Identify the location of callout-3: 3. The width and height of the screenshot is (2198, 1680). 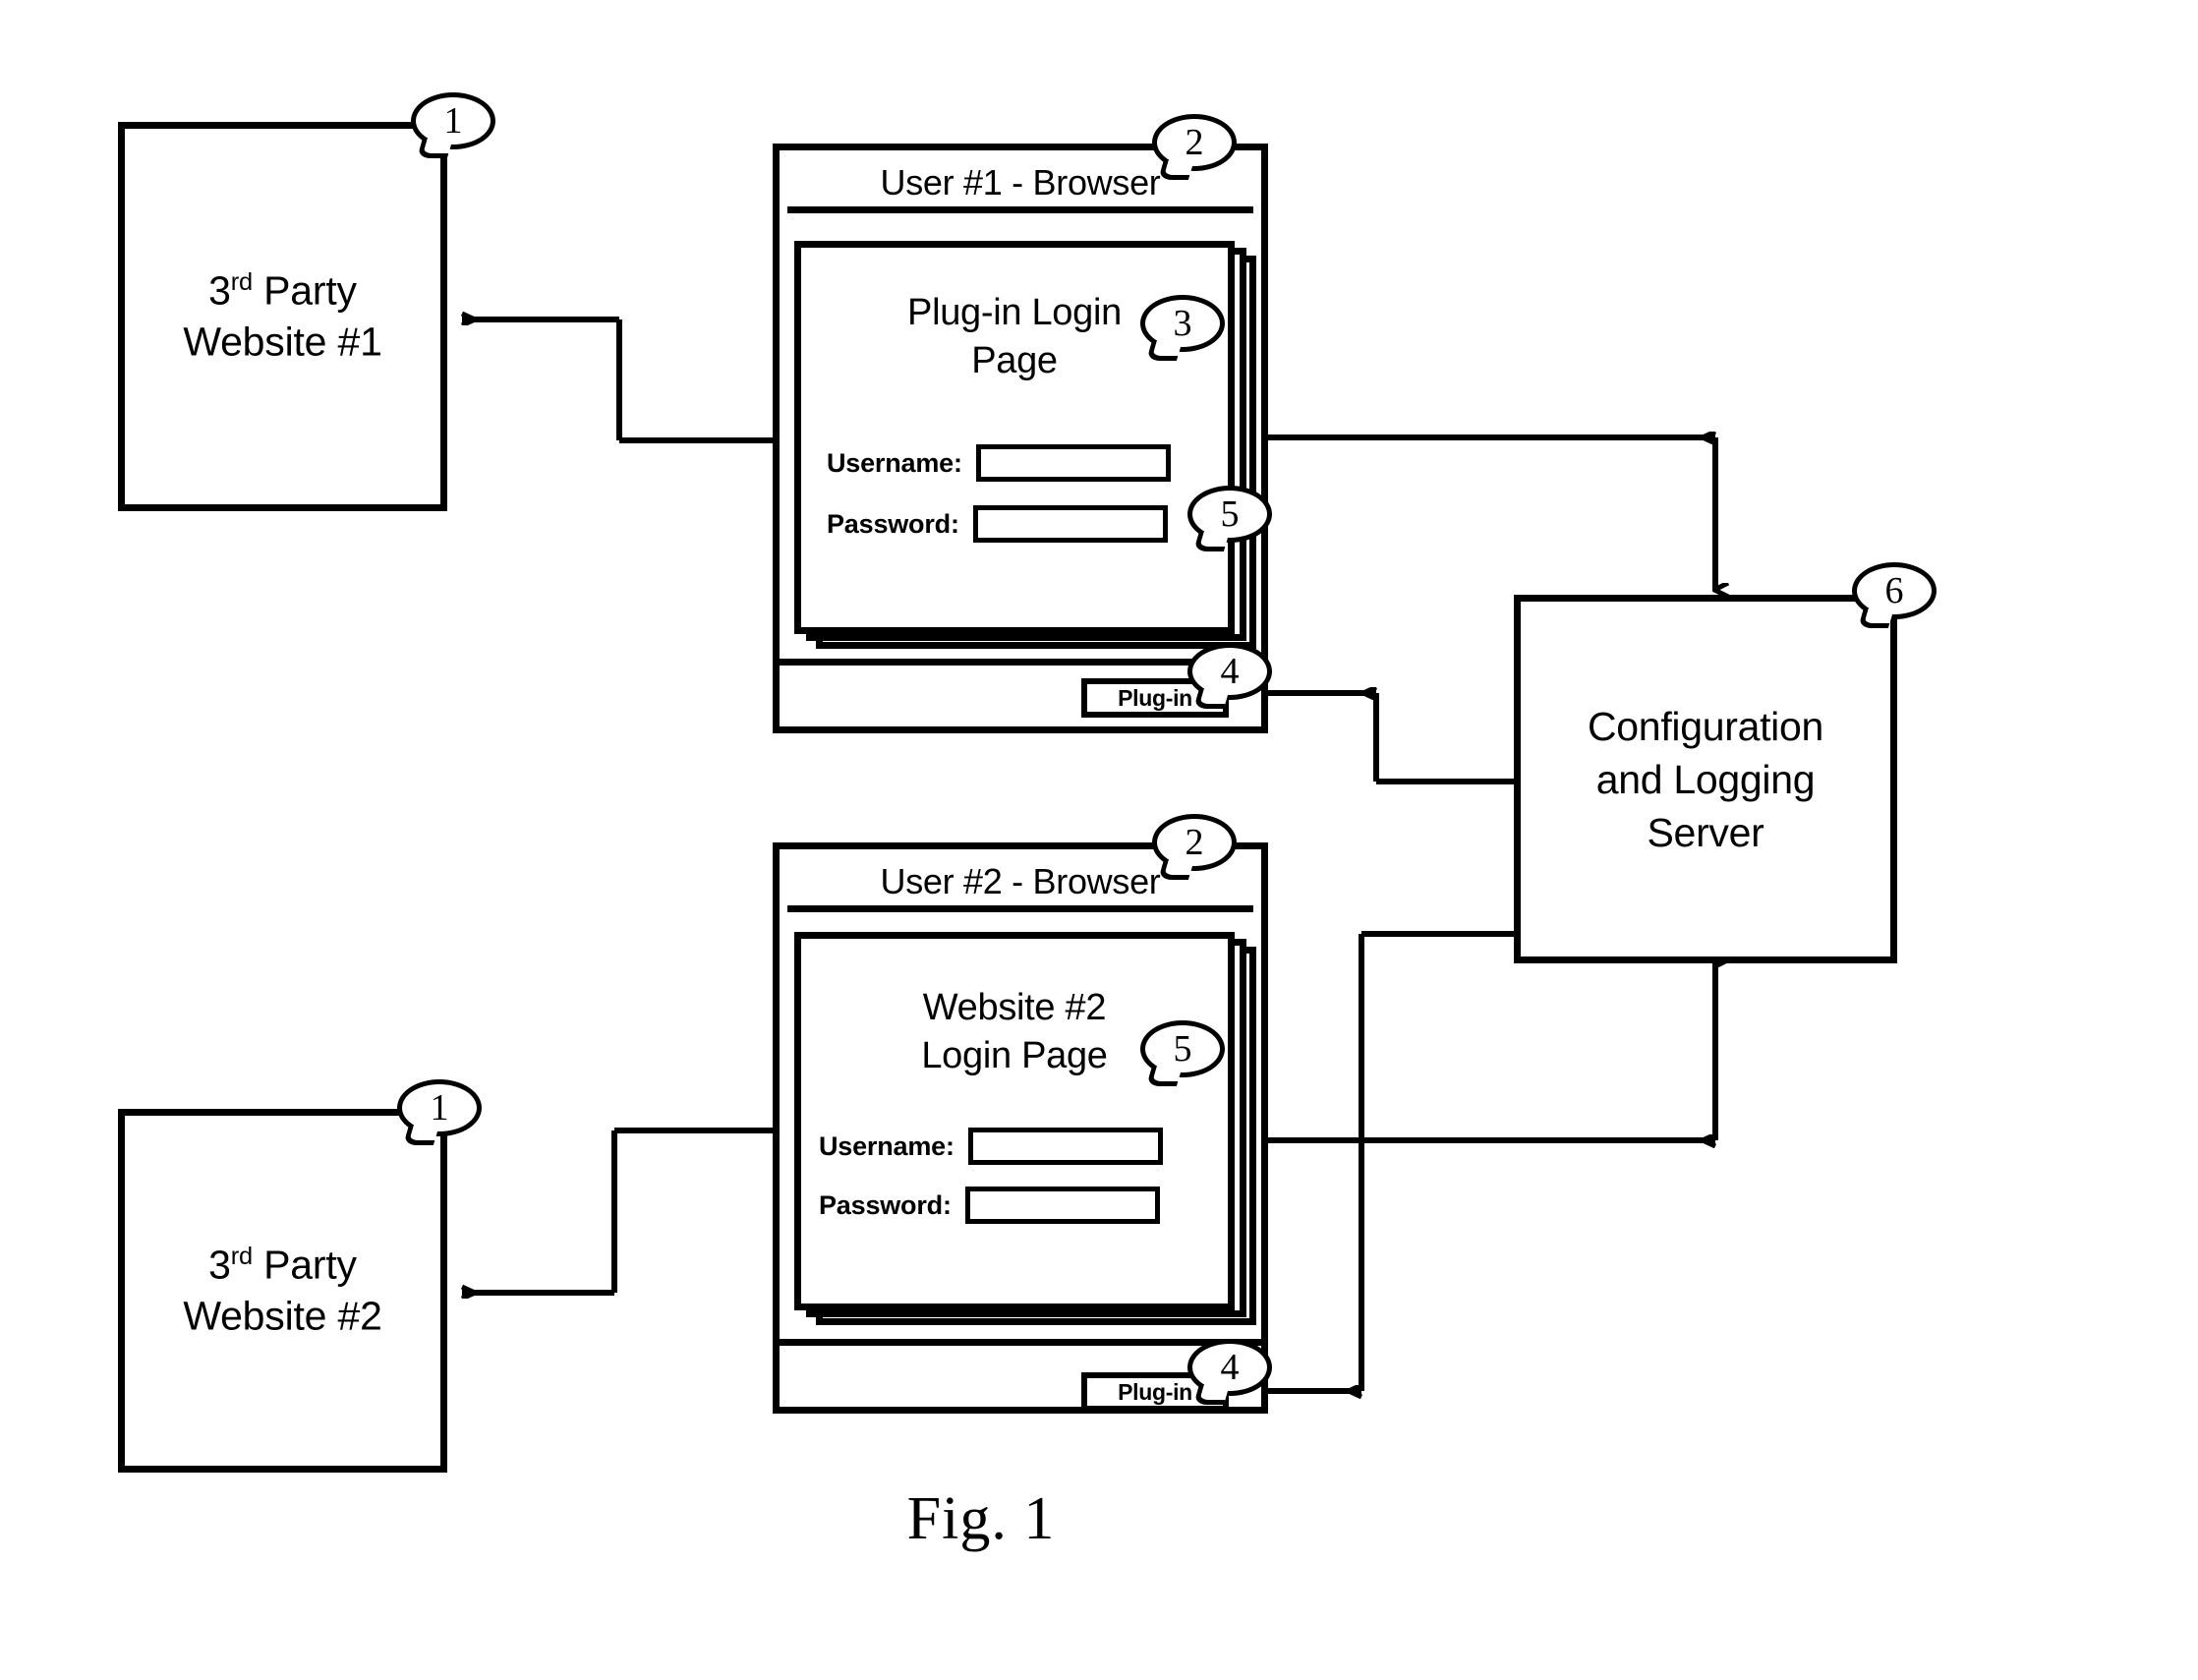
(1183, 323).